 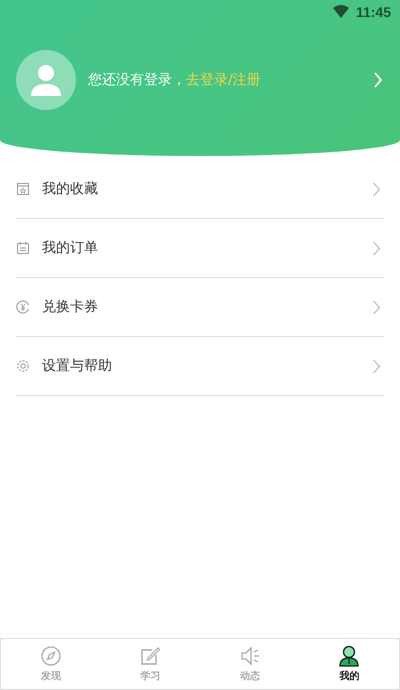 I want to click on tab: 我的, so click(x=349, y=664).